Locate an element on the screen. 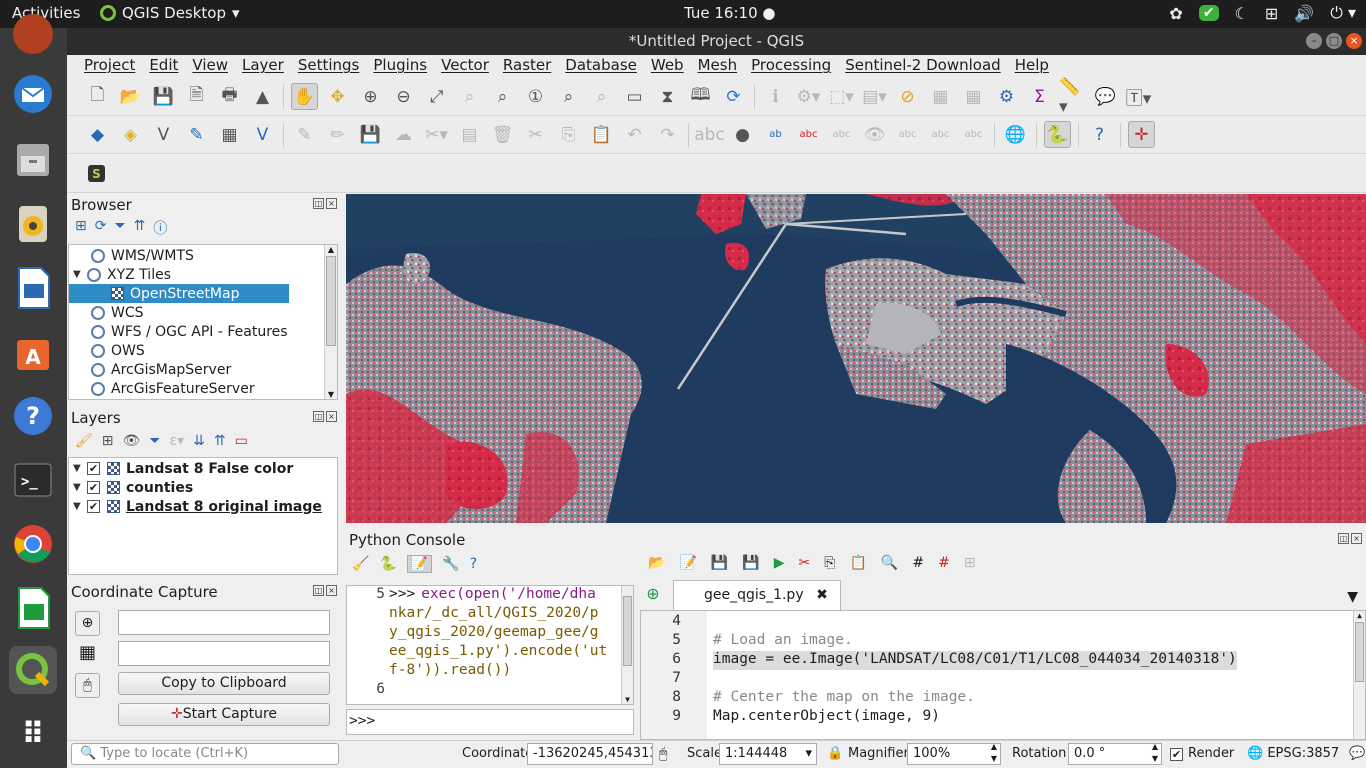  browser-item: WMS/WMTS is located at coordinates (203, 255).